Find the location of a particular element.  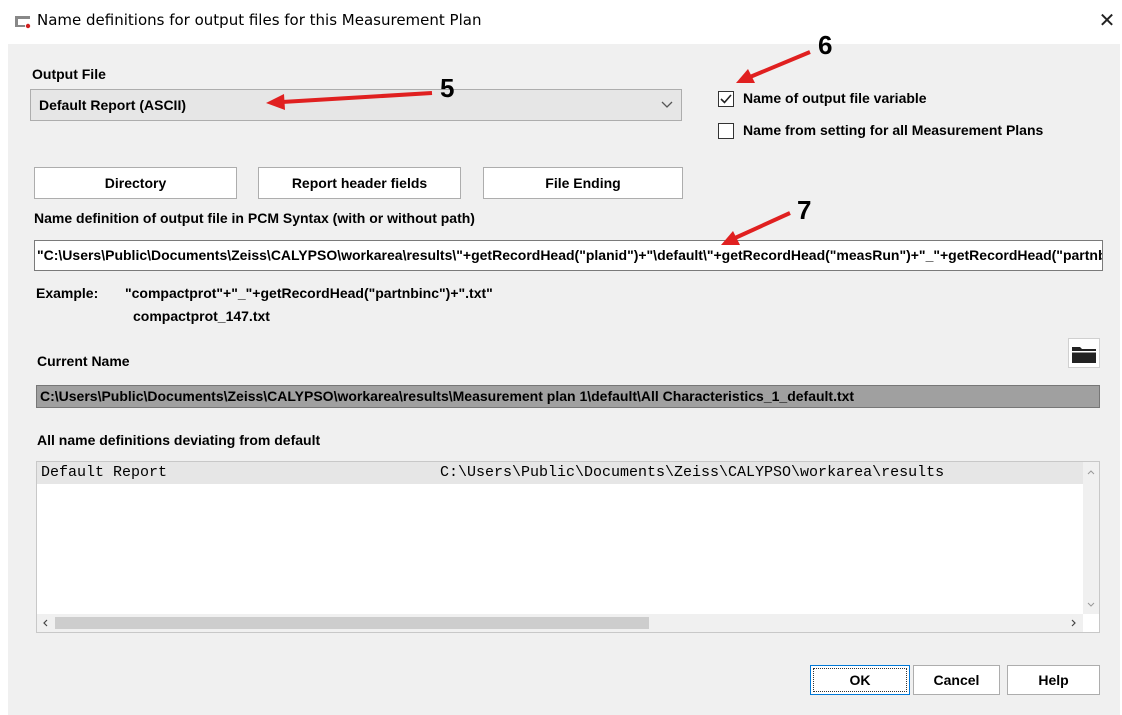

help-button: Help is located at coordinates (1053, 680).